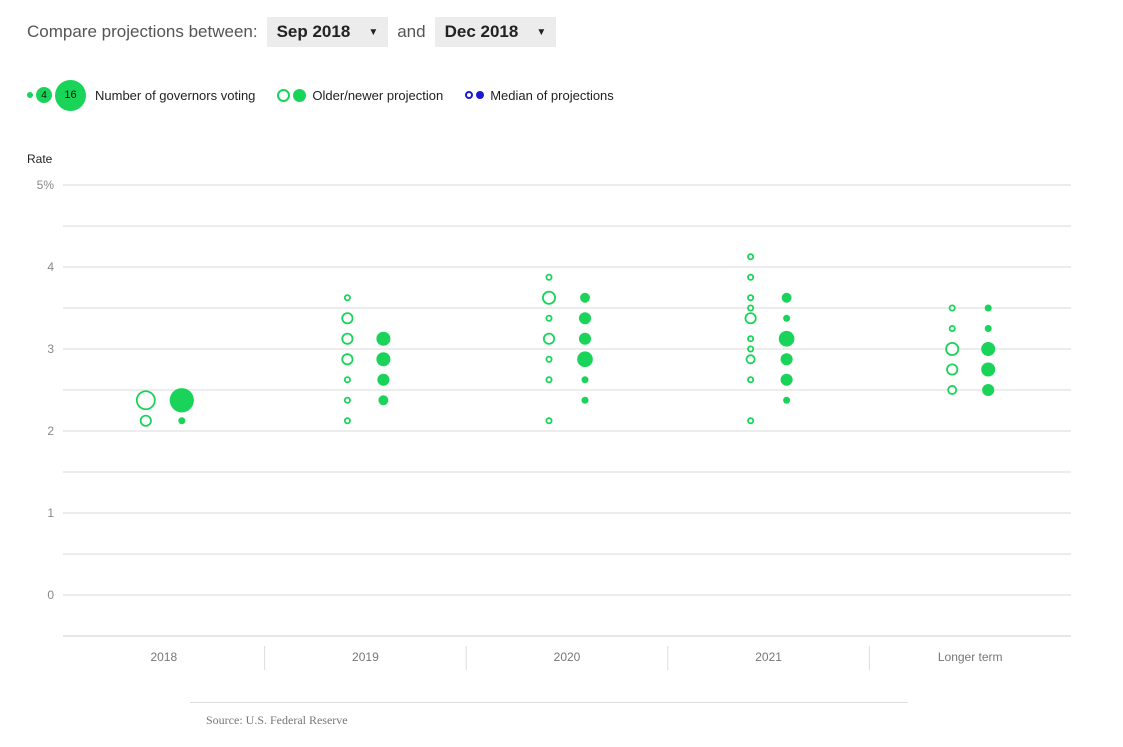 The height and width of the screenshot is (747, 1123). What do you see at coordinates (411, 31) in the screenshot?
I see `and-label: and` at bounding box center [411, 31].